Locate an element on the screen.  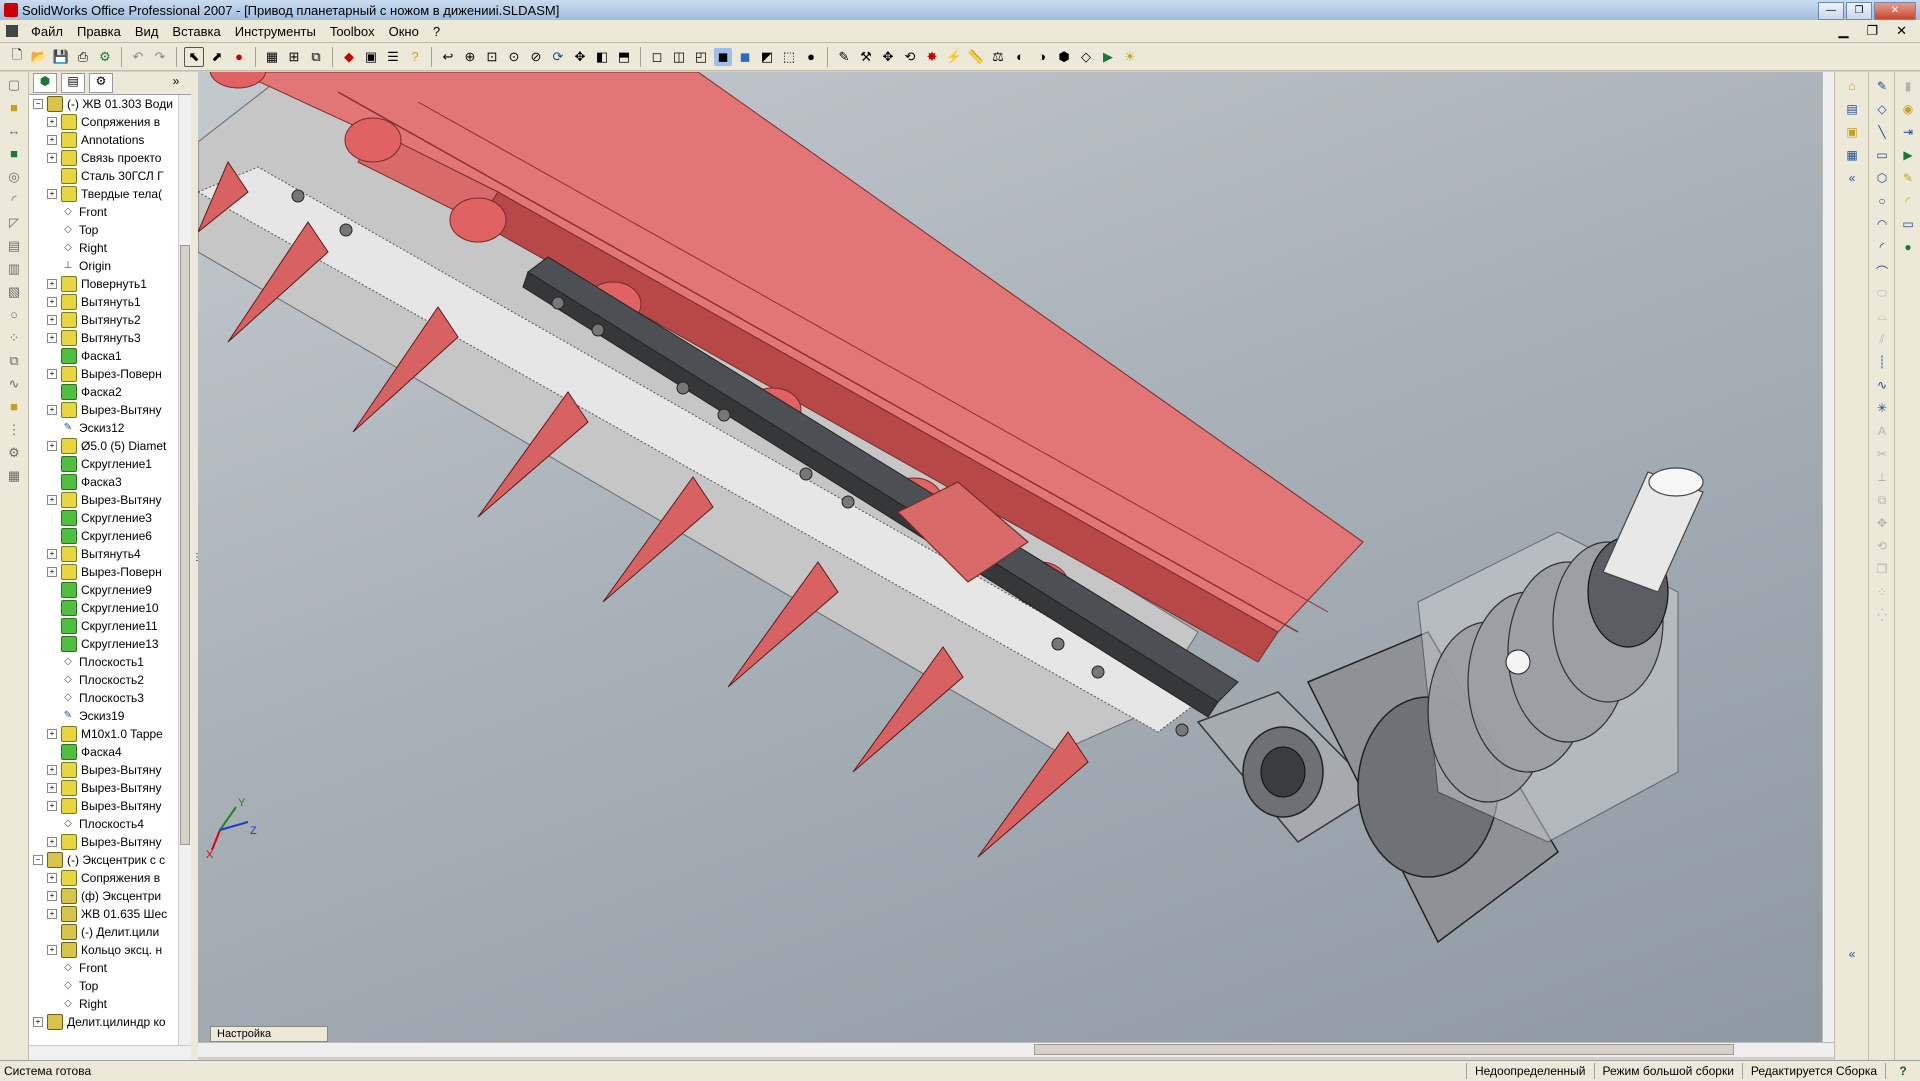
shaded-with-edges-icon: ◼ is located at coordinates (723, 56).